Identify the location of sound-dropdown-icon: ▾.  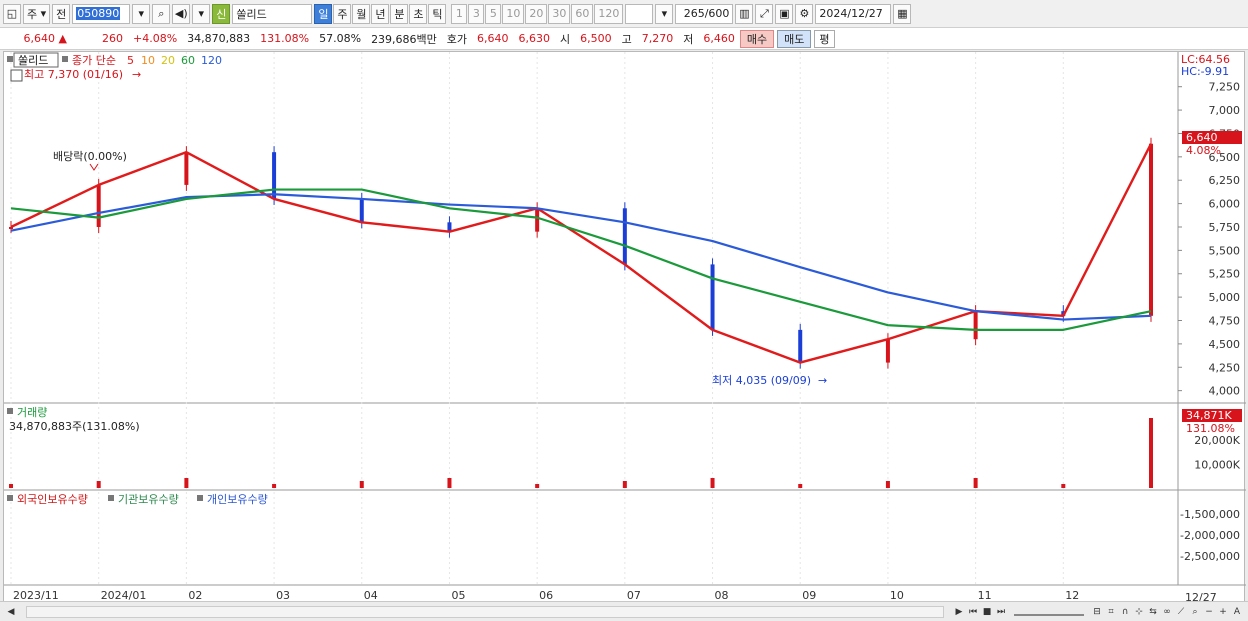
(201, 13).